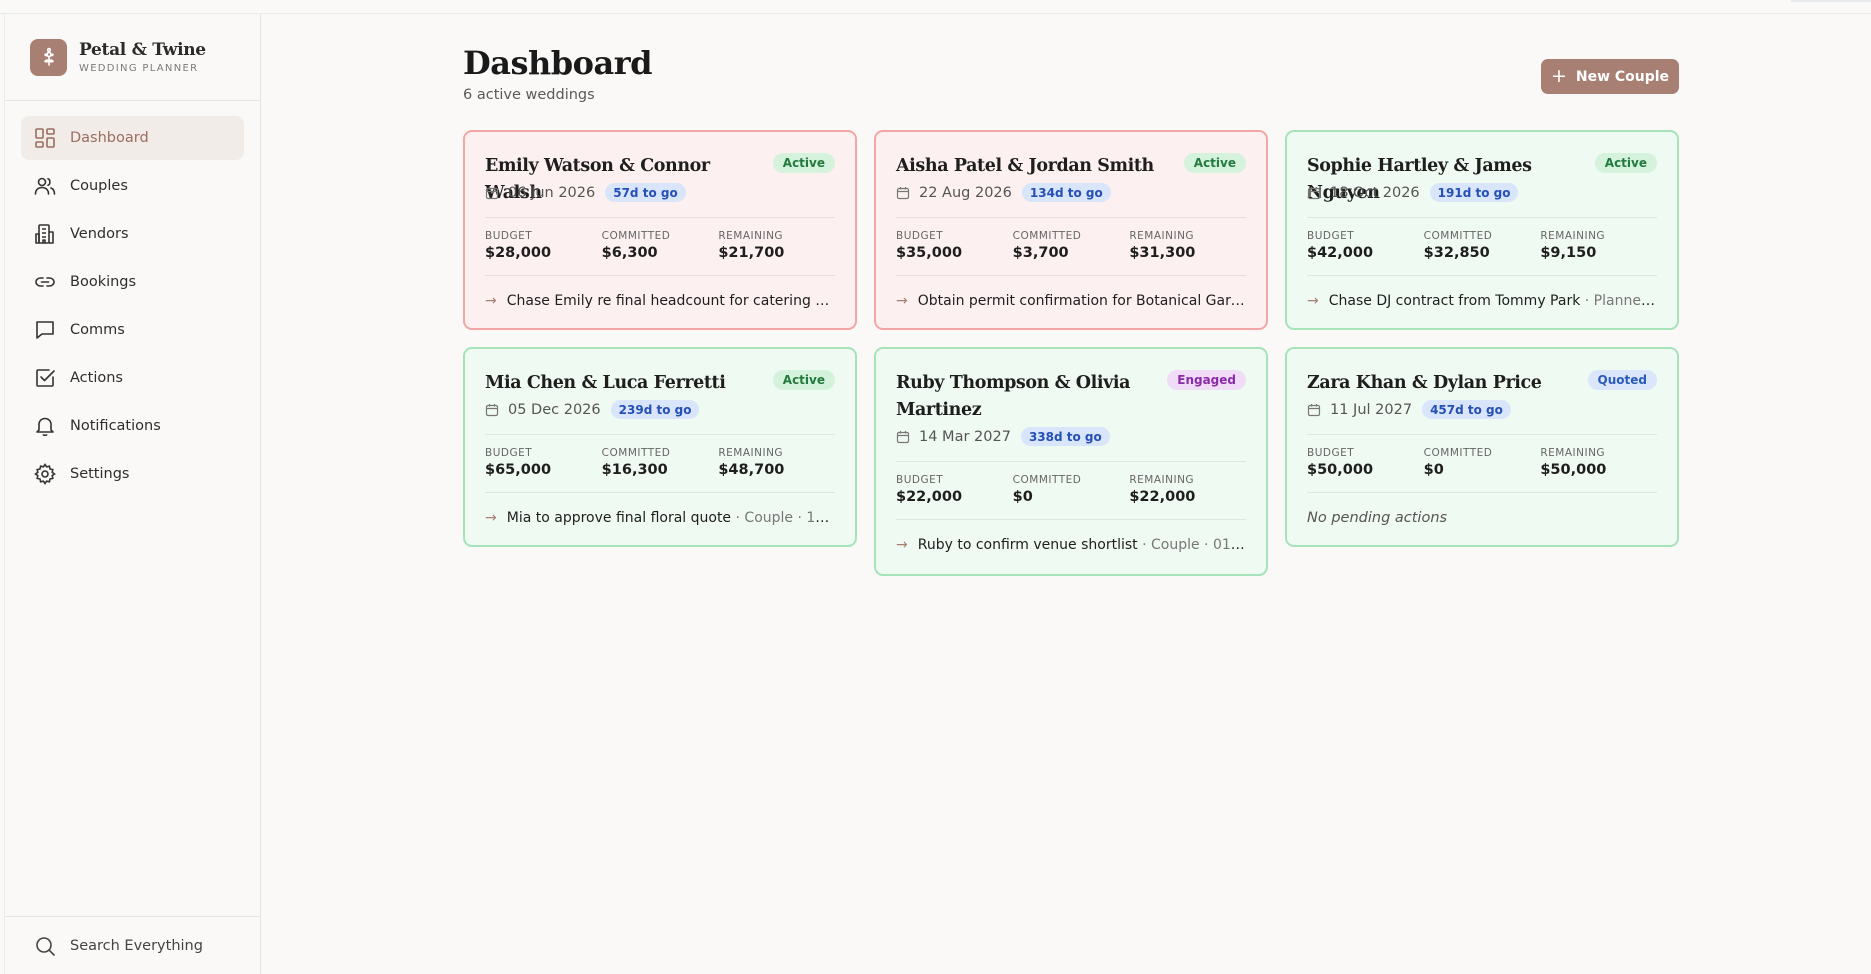 This screenshot has height=974, width=1871. Describe the element at coordinates (1375, 192) in the screenshot. I see `wedding-date: 18 Oct 2026` at that location.